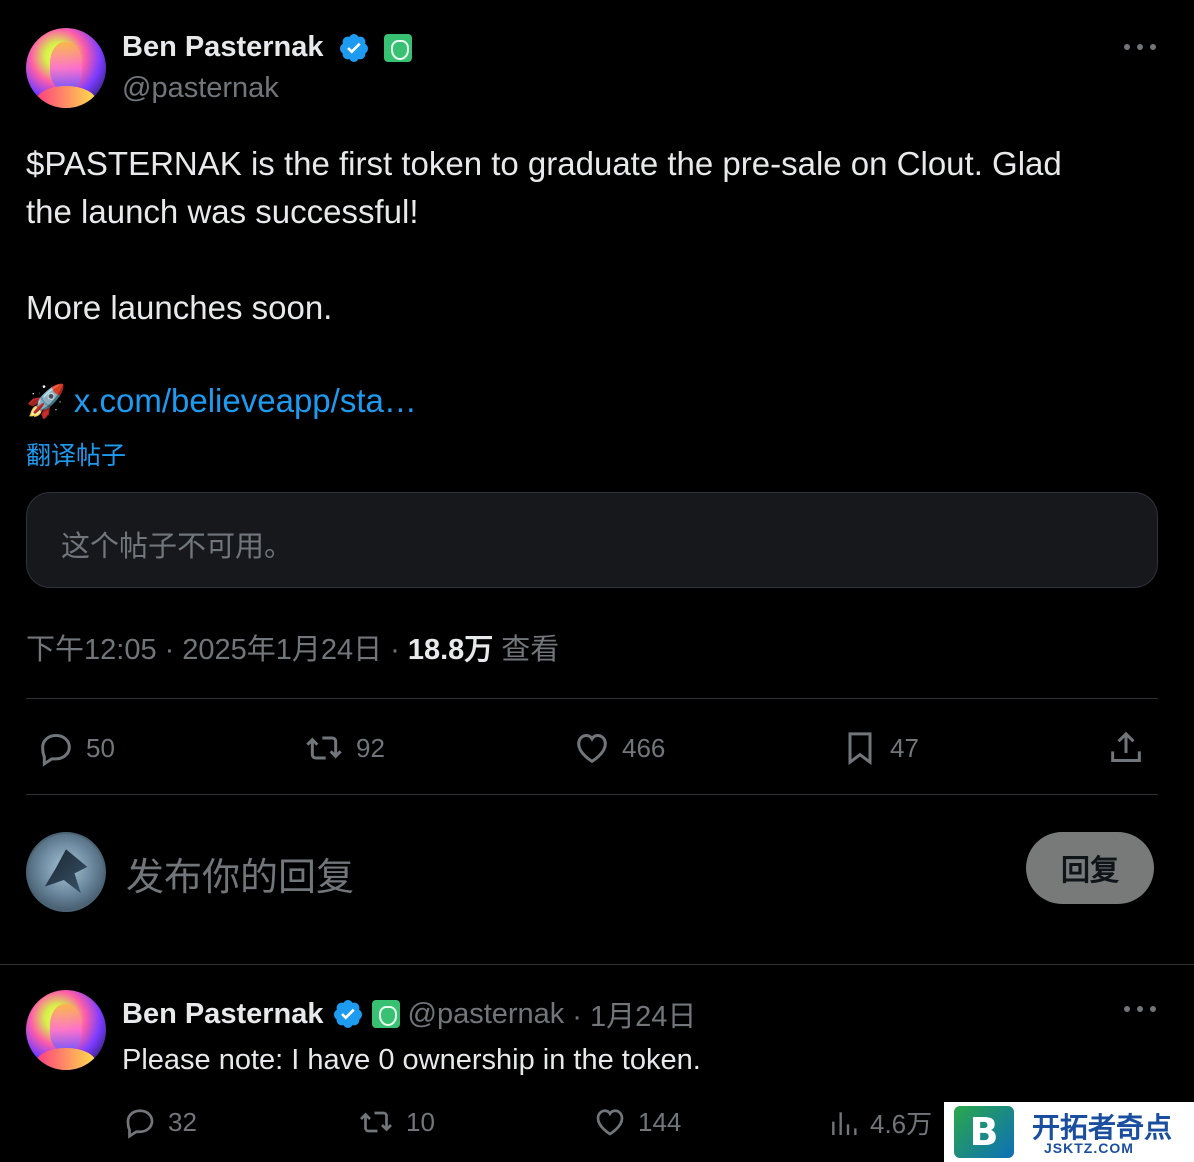 This screenshot has height=1162, width=1194. Describe the element at coordinates (644, 747) in the screenshot. I see `like-count: 466` at that location.